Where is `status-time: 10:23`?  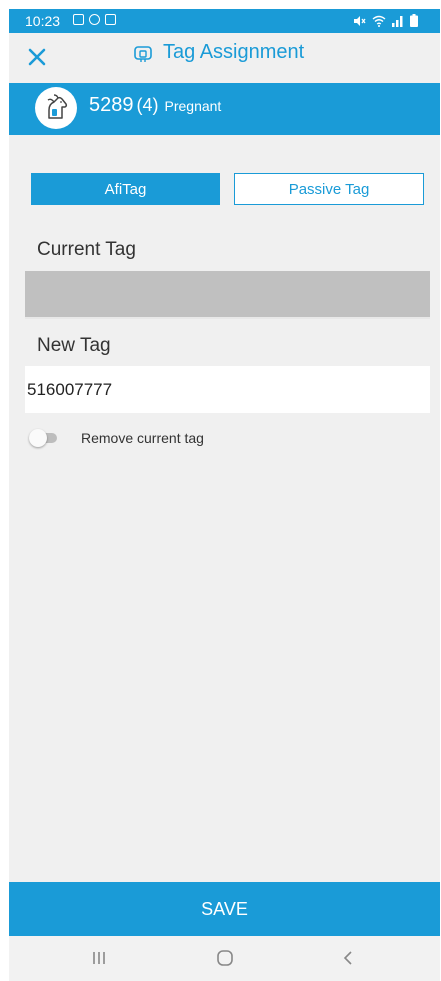 status-time: 10:23 is located at coordinates (43, 21).